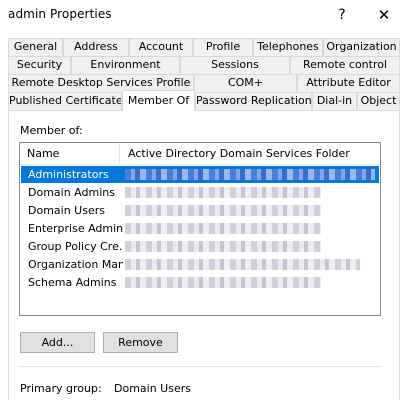 The width and height of the screenshot is (401, 400). I want to click on column-header-folder: Active Directory Domain Services Folder, so click(250, 154).